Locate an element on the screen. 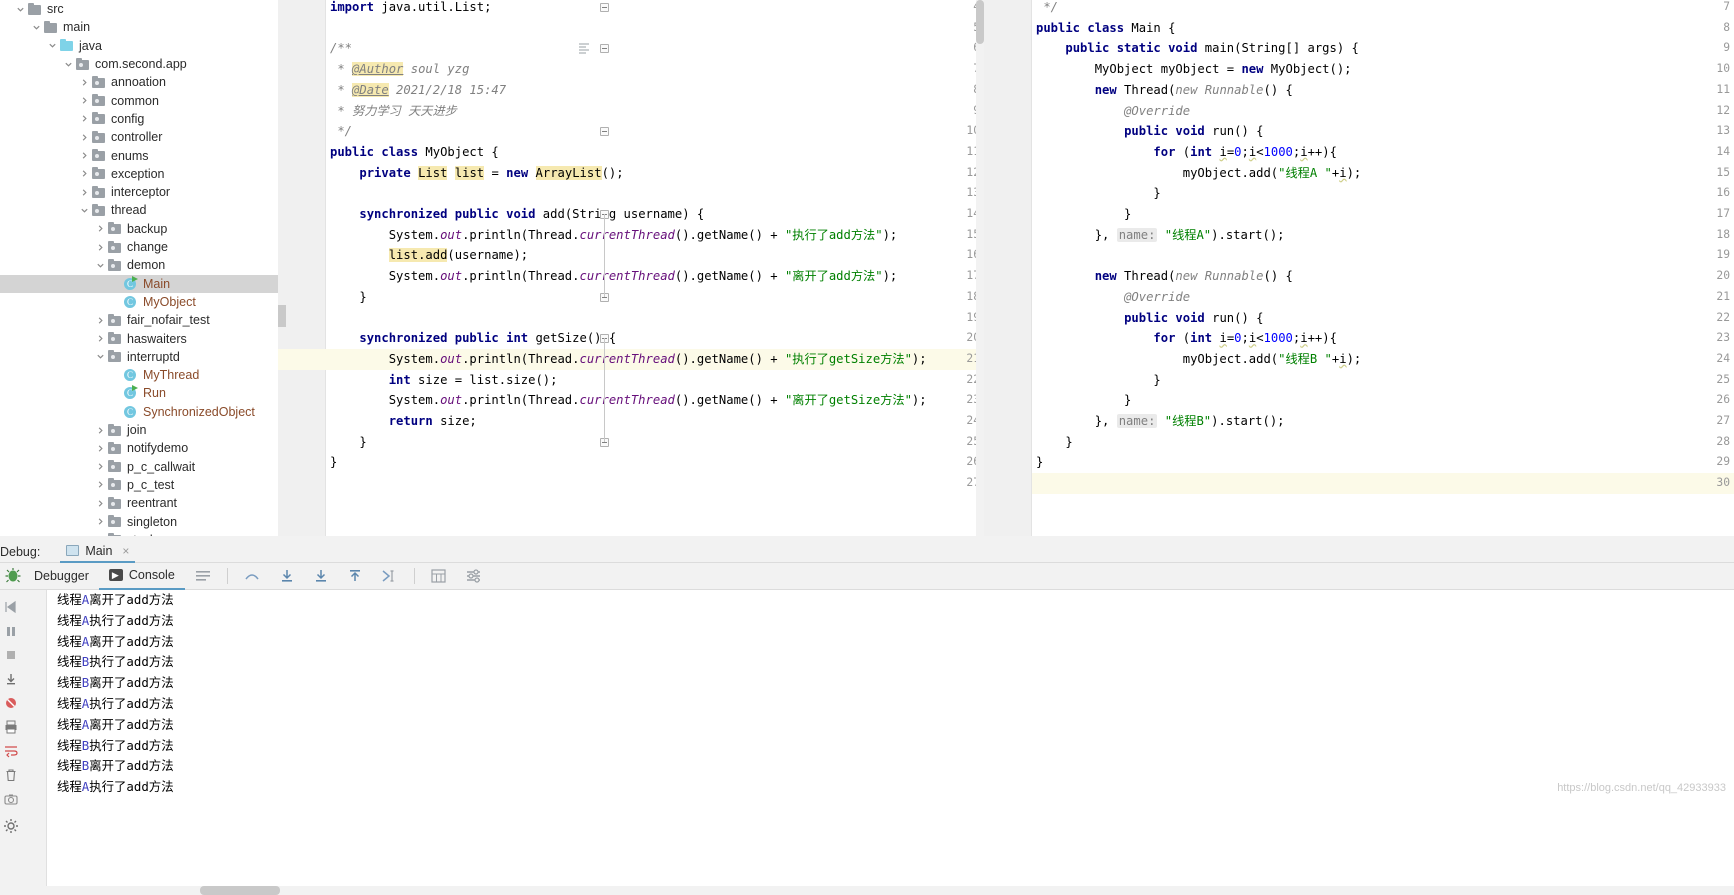 This screenshot has height=895, width=1734. step-over-icon is located at coordinates (252, 576).